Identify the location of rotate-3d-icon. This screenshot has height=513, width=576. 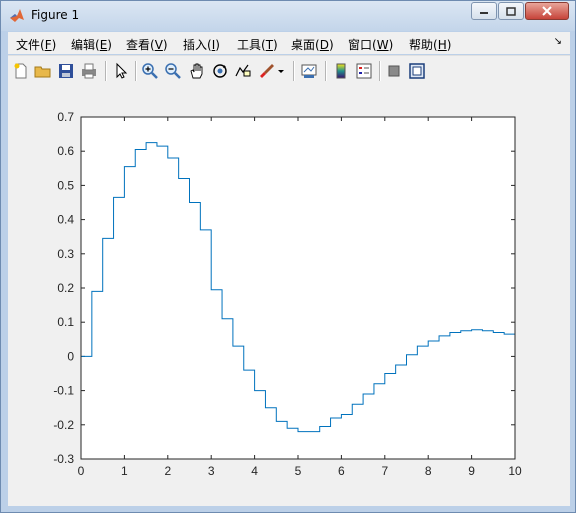
(220, 71).